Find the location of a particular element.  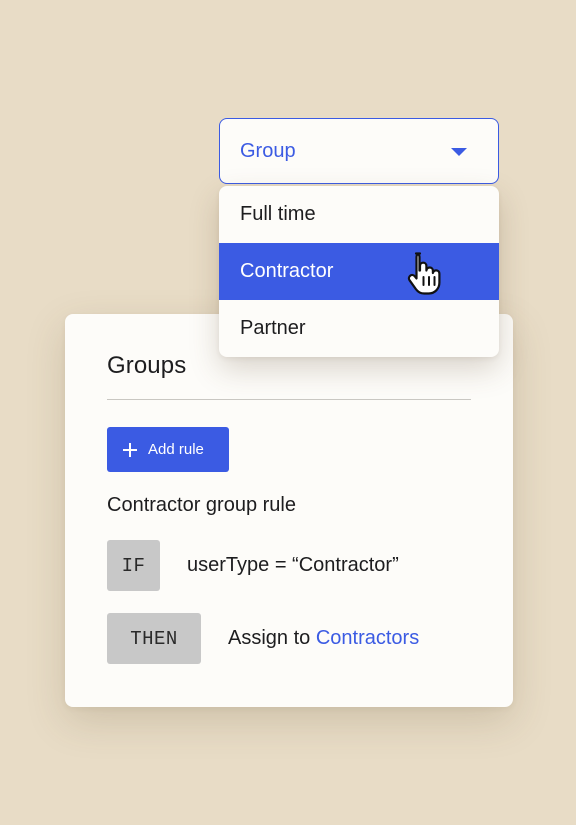

contractors-link: Contractors is located at coordinates (367, 638).